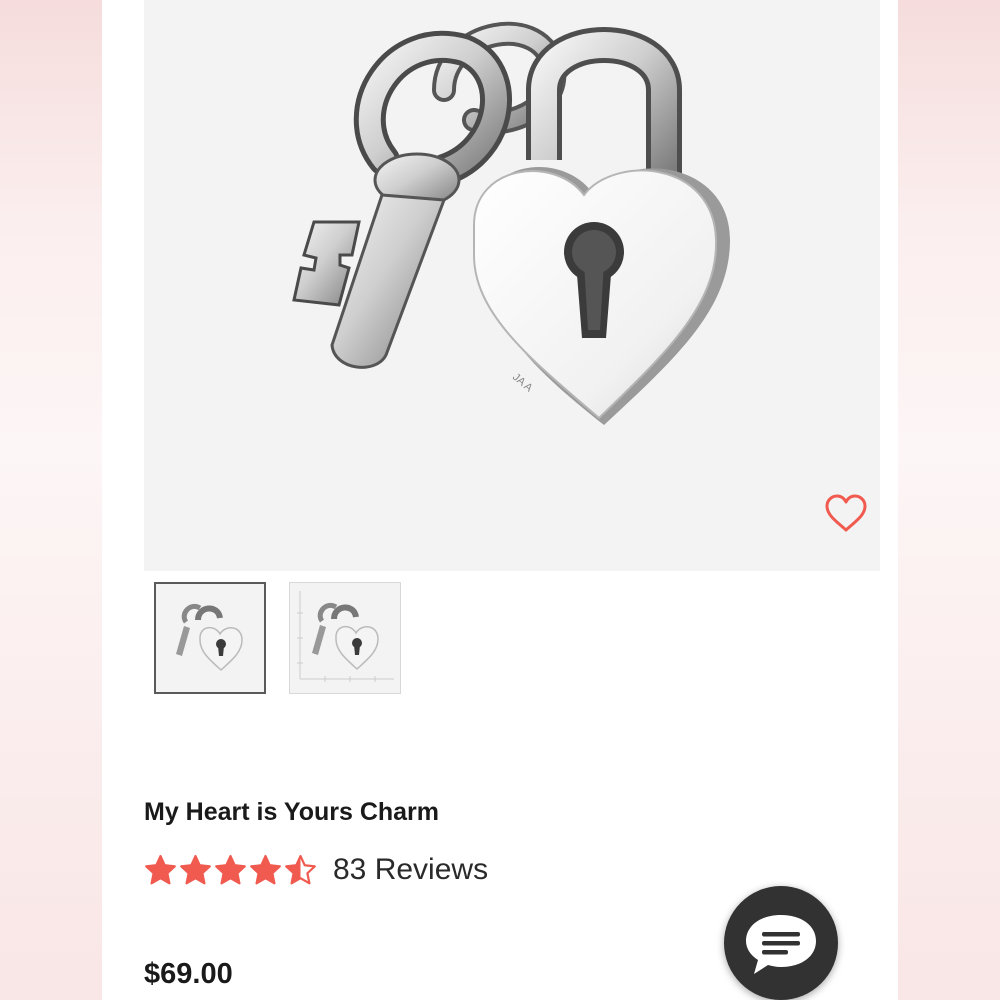 This screenshot has width=1000, height=1000. What do you see at coordinates (522, 383) in the screenshot?
I see `svg-text: JA A` at bounding box center [522, 383].